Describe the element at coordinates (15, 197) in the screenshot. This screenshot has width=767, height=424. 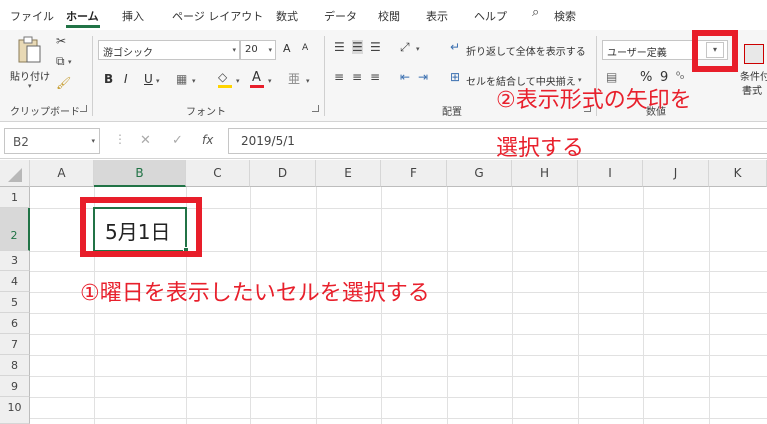
I see `row-header-1: 1` at that location.